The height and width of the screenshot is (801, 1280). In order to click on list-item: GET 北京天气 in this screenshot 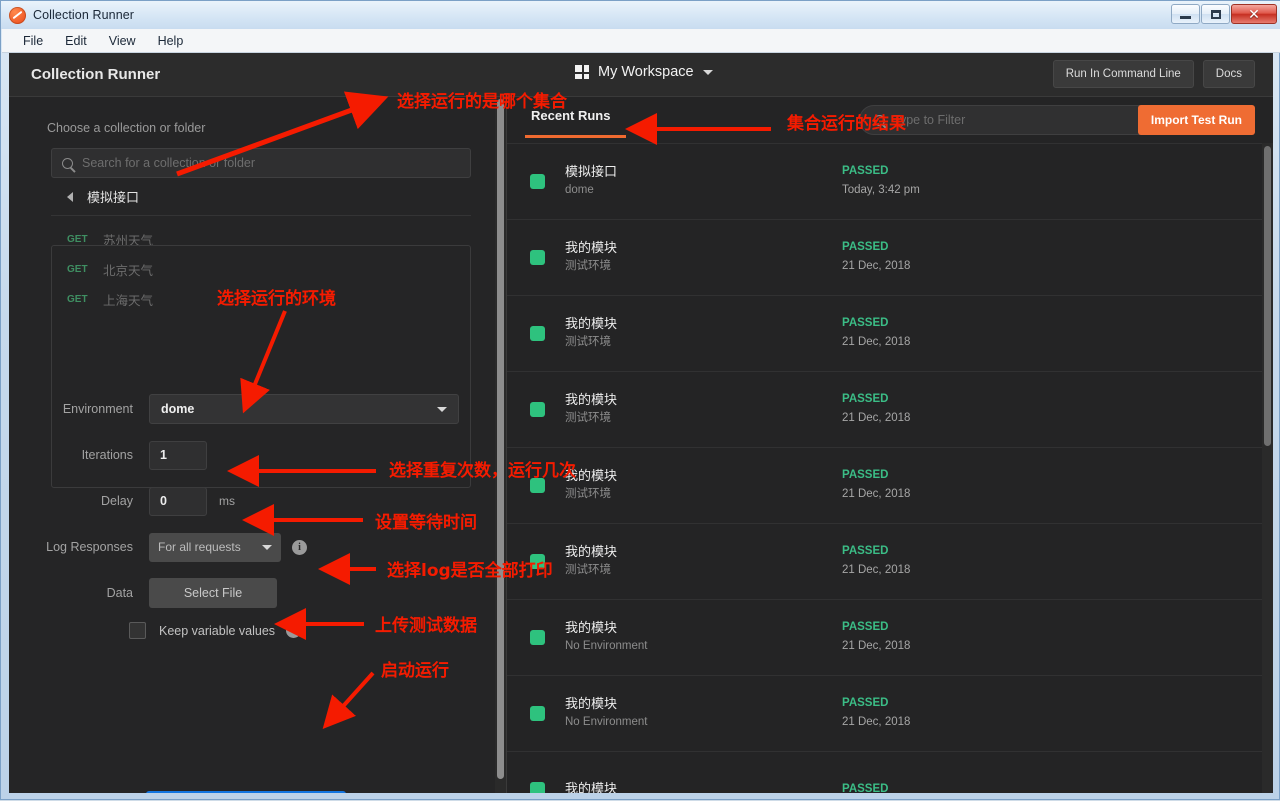, I will do `click(261, 269)`.